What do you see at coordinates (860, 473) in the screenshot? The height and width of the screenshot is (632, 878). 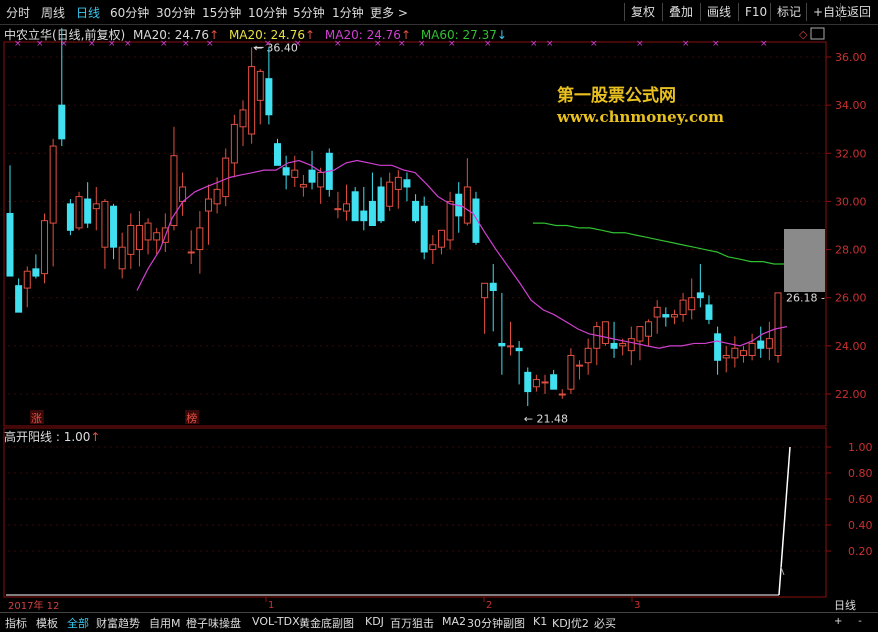 I see `sub-y-tick-label: 0.80` at bounding box center [860, 473].